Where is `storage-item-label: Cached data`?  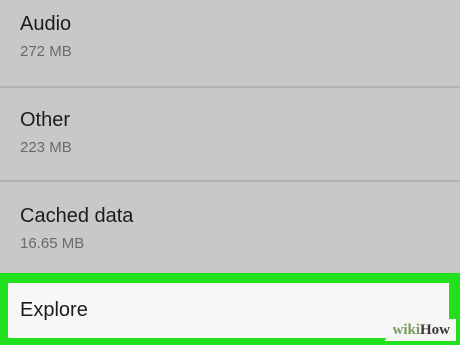 storage-item-label: Cached data is located at coordinates (77, 216).